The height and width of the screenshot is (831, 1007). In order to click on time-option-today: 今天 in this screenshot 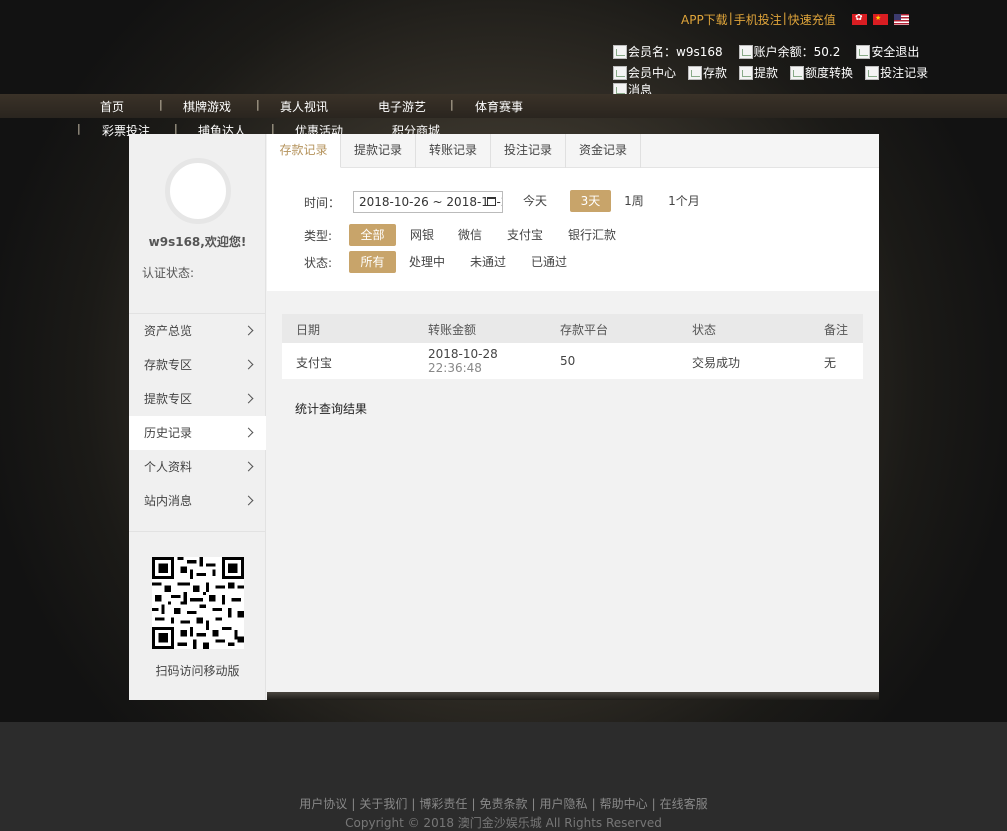, I will do `click(535, 201)`.